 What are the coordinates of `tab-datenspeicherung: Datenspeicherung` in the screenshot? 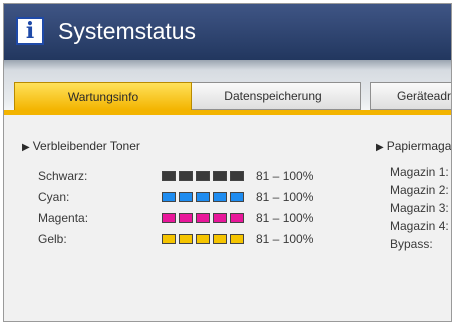 It's located at (273, 96).